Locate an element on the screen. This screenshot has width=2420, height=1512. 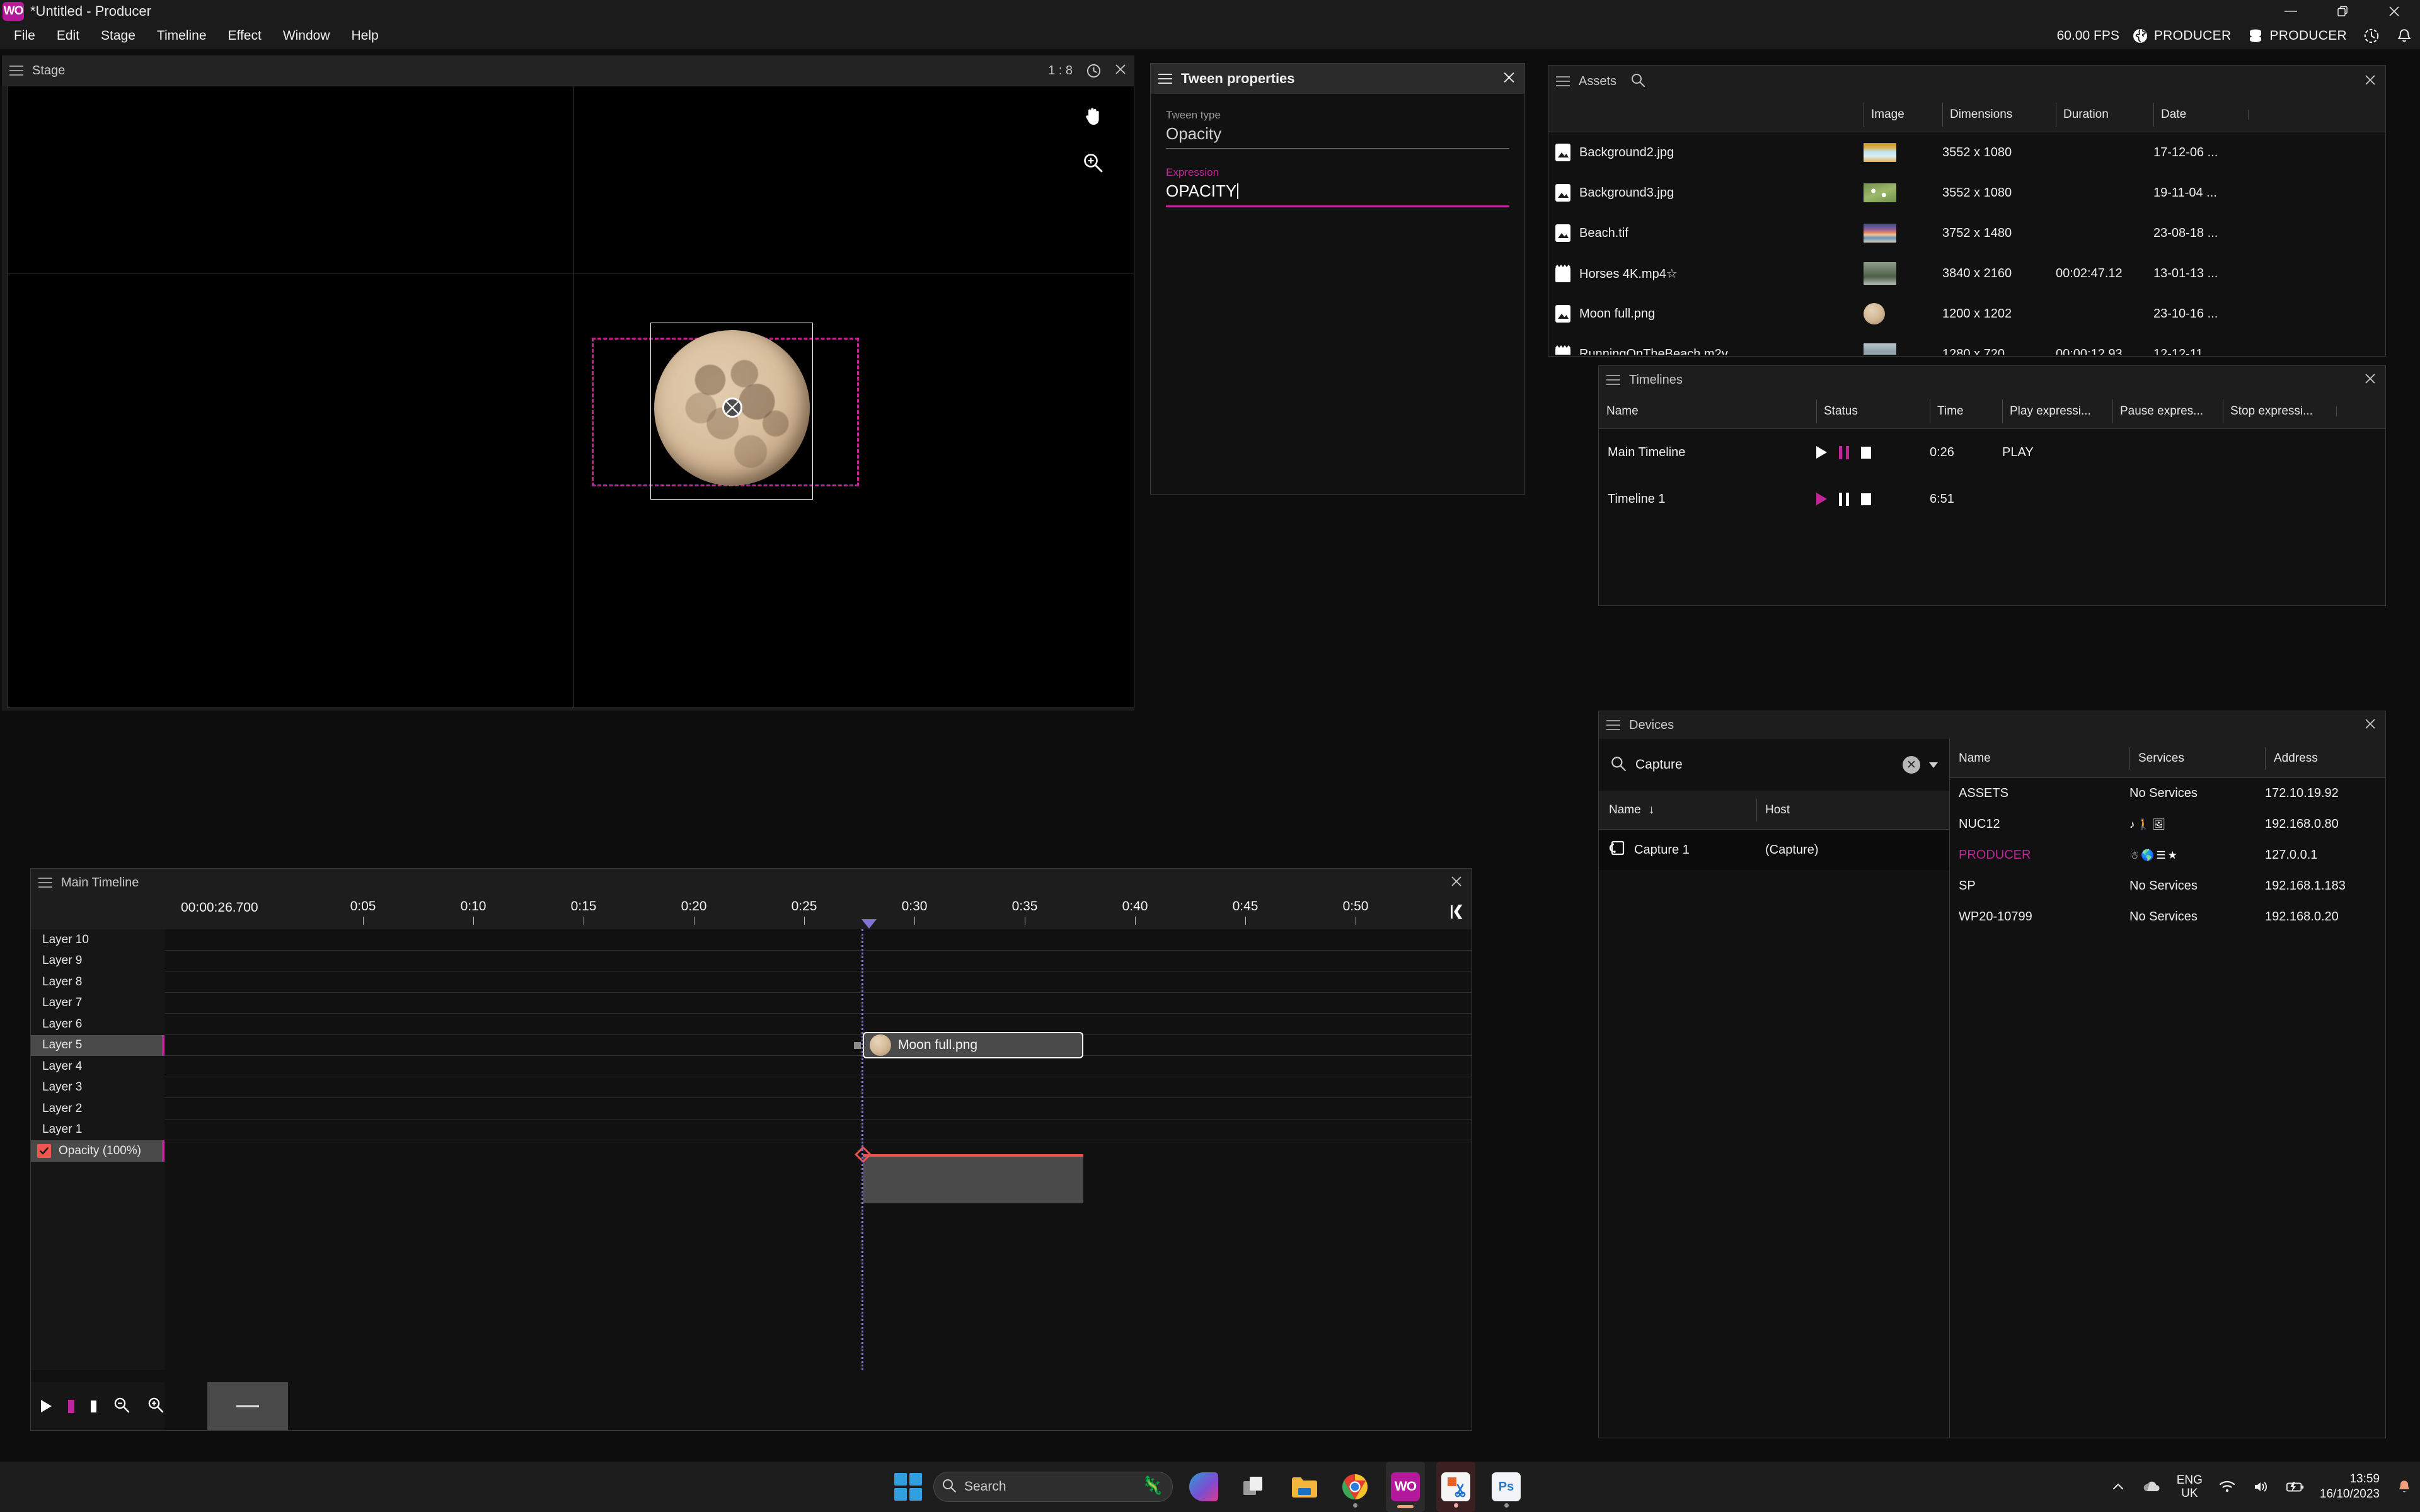
layer-row-10: Layer 10 is located at coordinates (98, 940).